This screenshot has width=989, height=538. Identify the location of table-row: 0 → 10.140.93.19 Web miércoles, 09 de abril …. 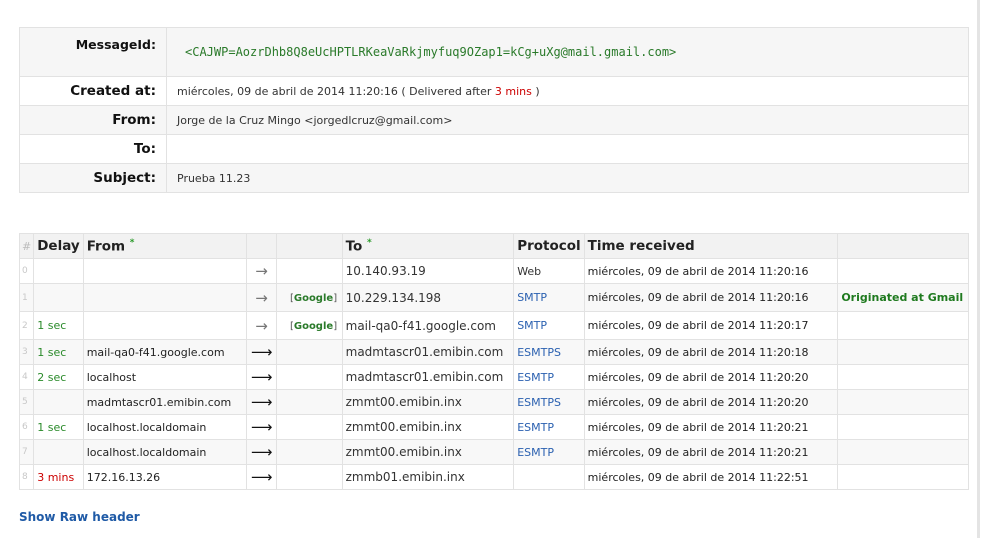
(493, 271).